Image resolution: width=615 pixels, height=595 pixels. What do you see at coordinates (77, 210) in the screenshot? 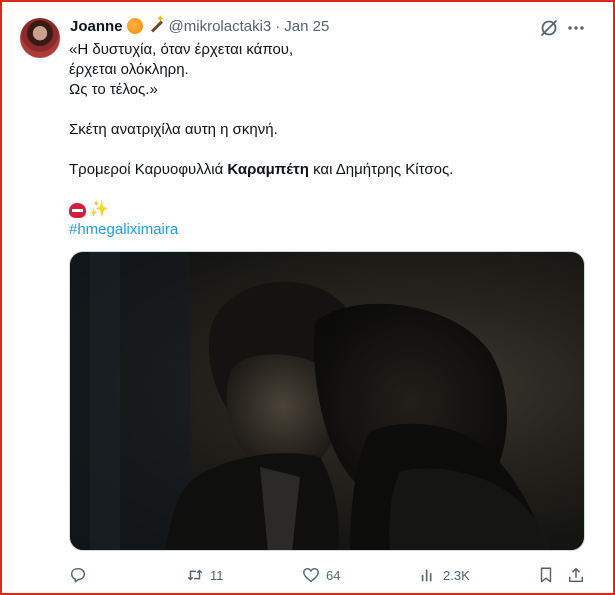
I see `heart-with-ribbon-icon` at bounding box center [77, 210].